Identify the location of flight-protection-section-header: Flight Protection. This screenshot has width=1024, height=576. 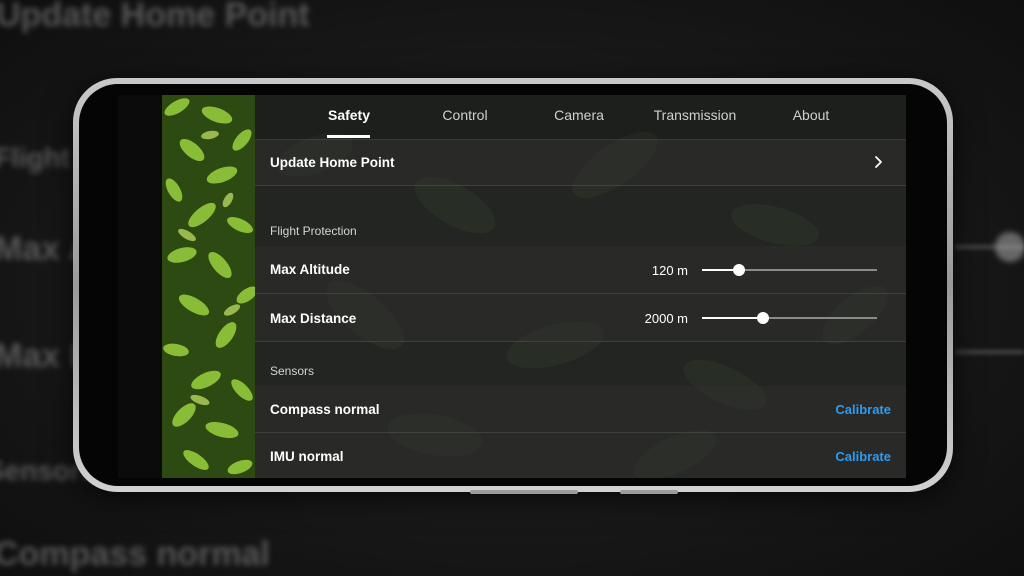
(580, 216).